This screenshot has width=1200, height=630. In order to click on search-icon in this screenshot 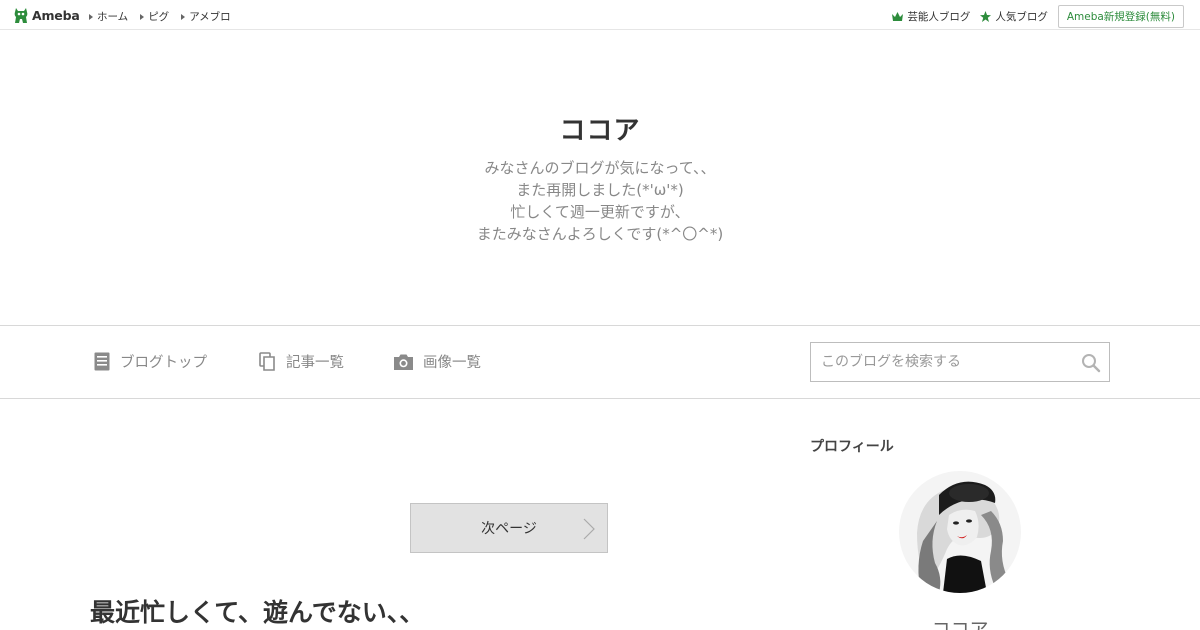, I will do `click(1091, 363)`.